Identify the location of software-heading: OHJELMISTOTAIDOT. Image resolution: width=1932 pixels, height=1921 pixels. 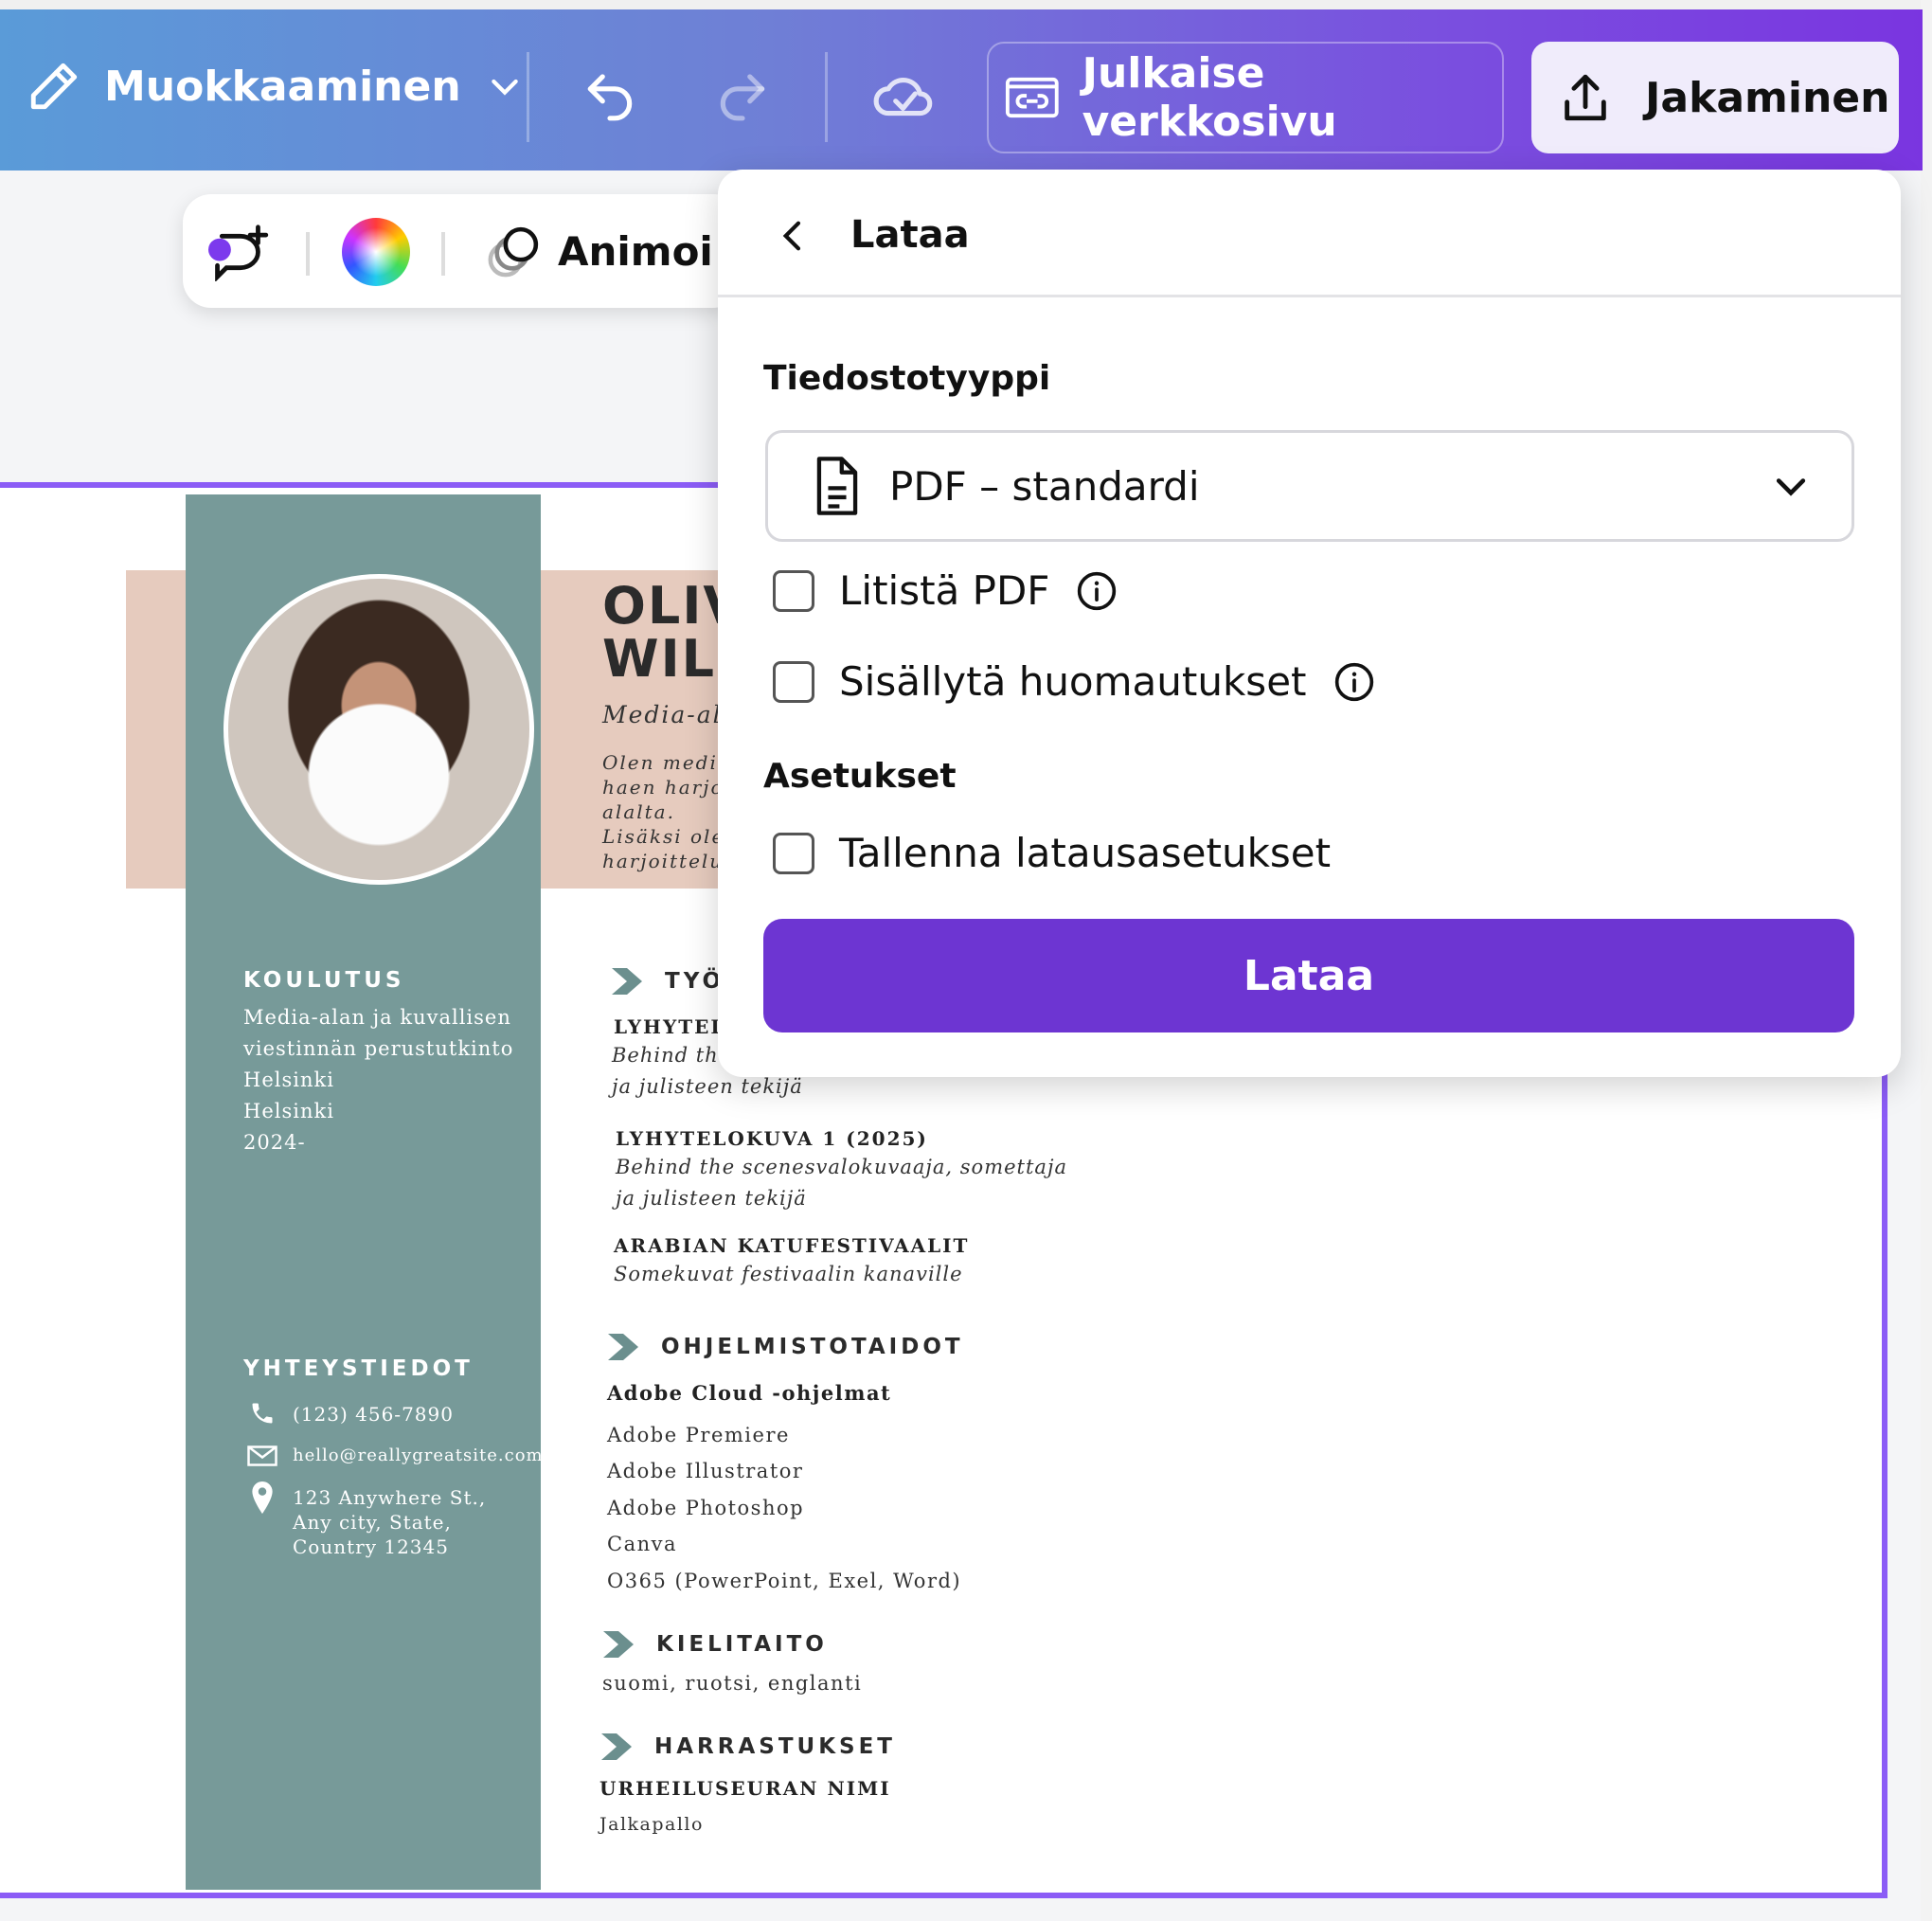
(786, 1347).